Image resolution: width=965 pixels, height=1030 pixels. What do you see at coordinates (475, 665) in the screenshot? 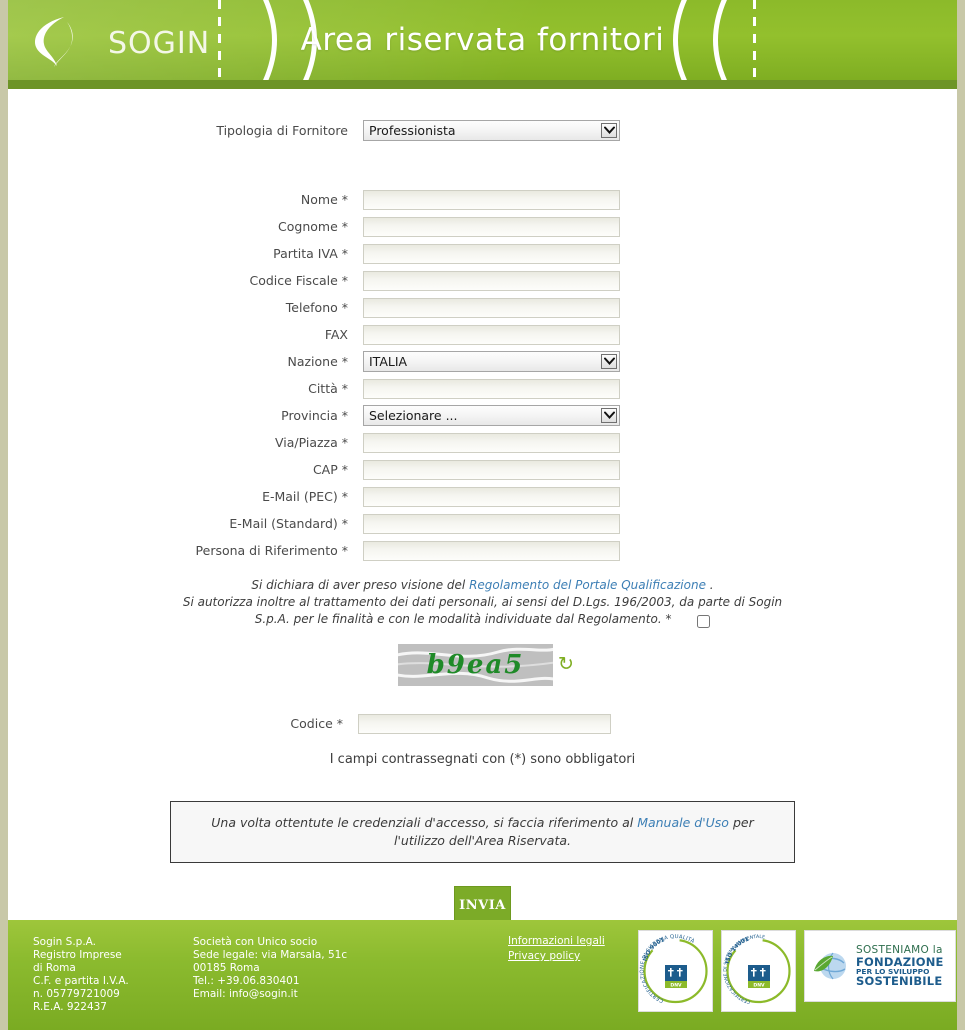
I see `captcha-text: b9ea5` at bounding box center [475, 665].